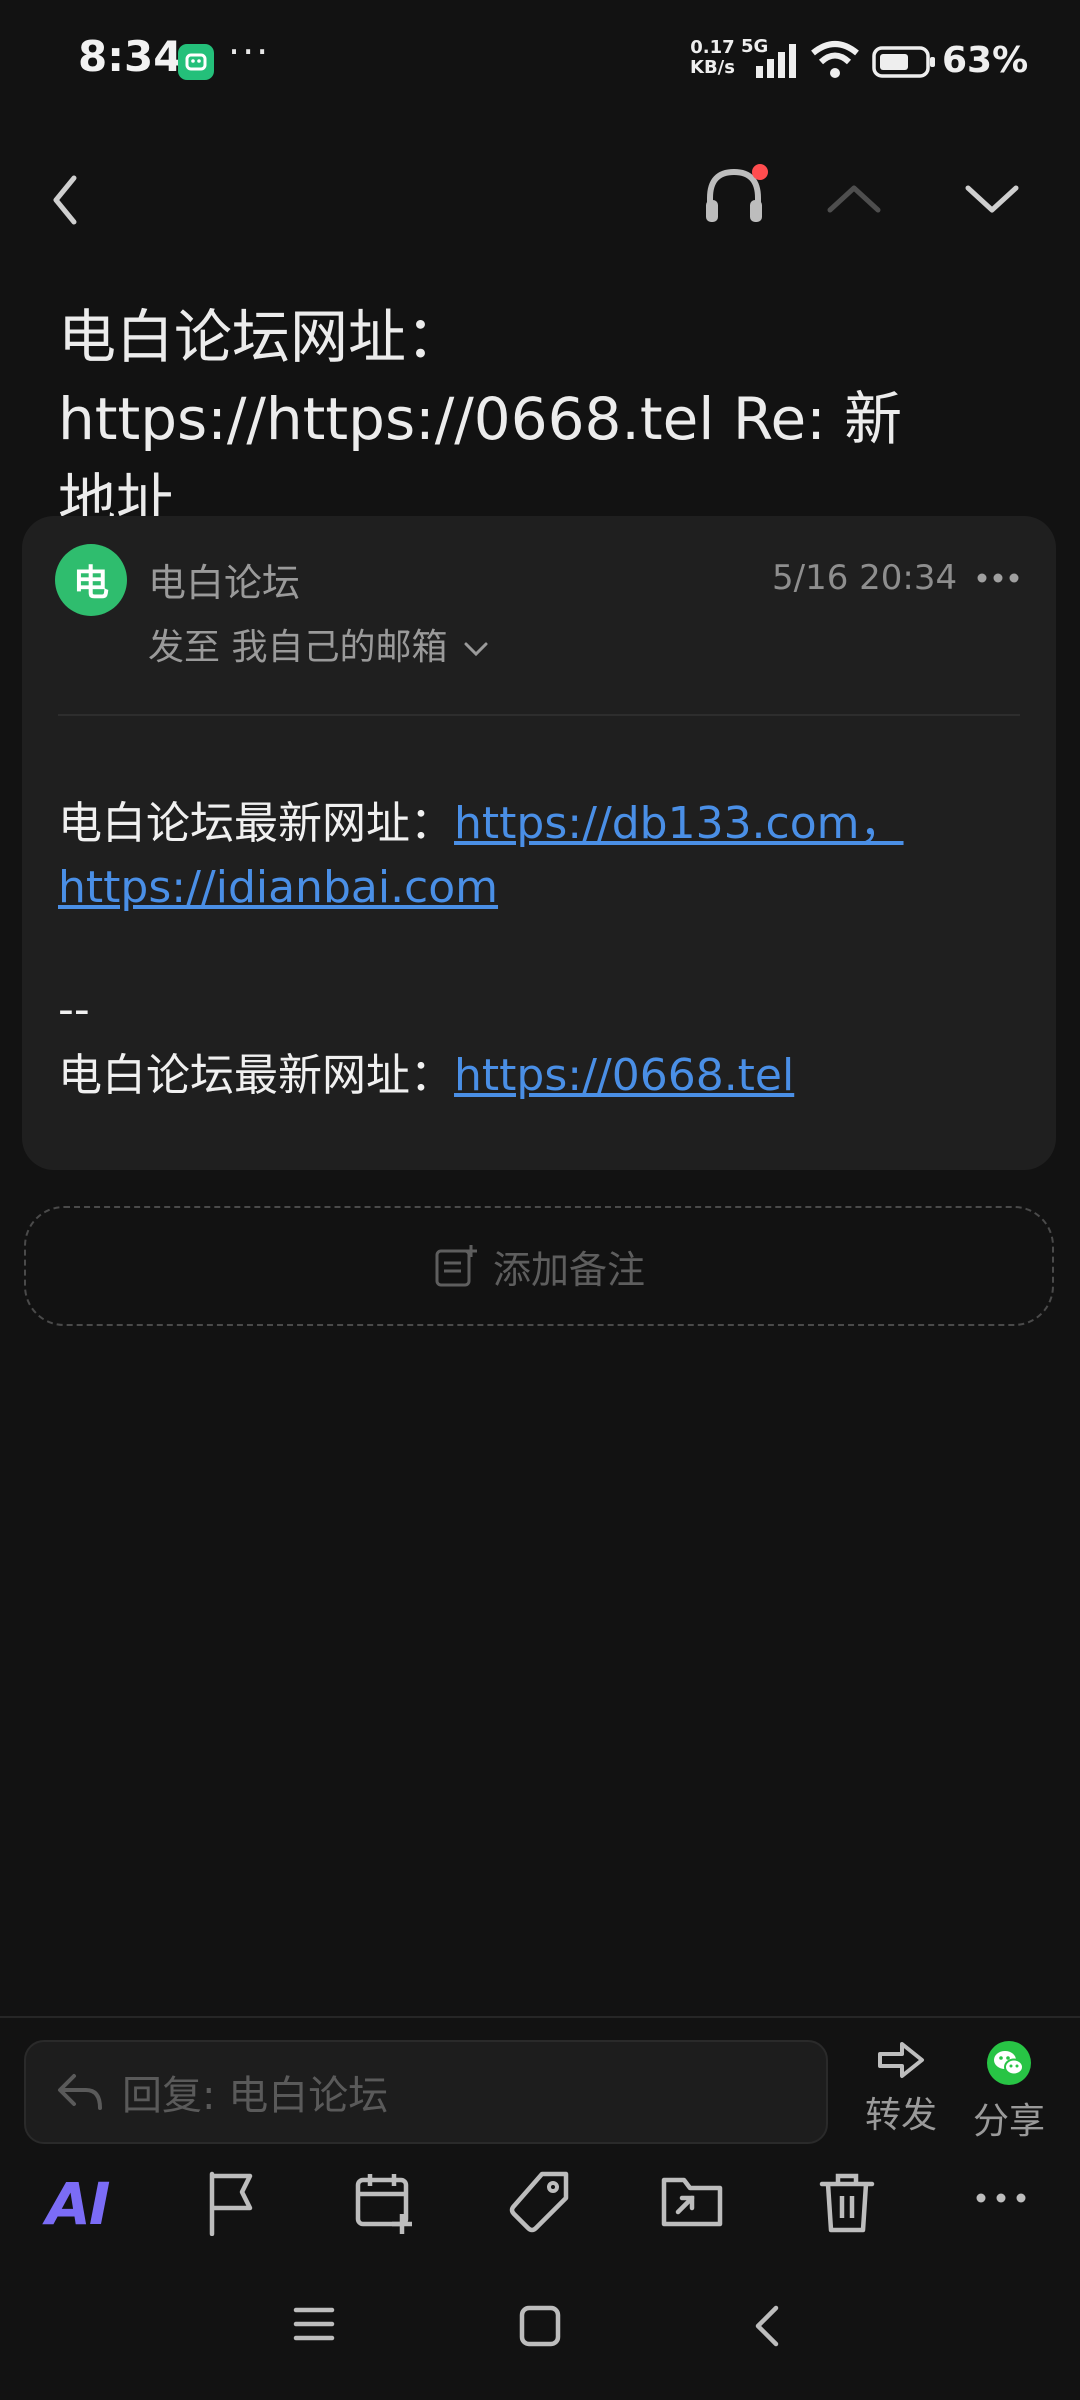  What do you see at coordinates (278, 887) in the screenshot?
I see `link-idianbai: https://idianbai.com` at bounding box center [278, 887].